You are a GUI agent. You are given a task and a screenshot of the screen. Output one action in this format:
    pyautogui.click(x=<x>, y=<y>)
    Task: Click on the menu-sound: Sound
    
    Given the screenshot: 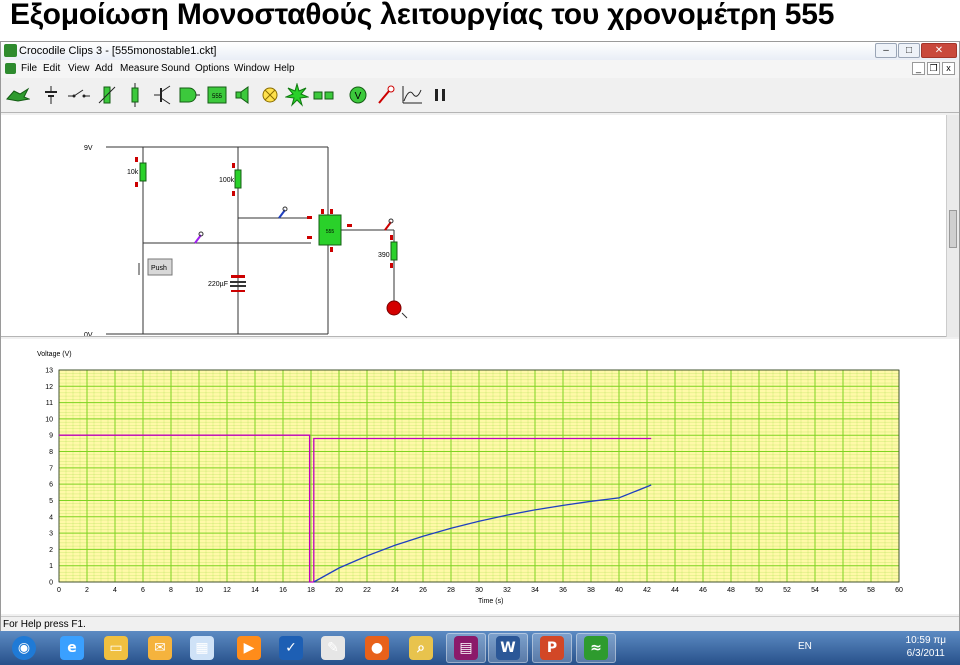 What is the action you would take?
    pyautogui.click(x=175, y=68)
    